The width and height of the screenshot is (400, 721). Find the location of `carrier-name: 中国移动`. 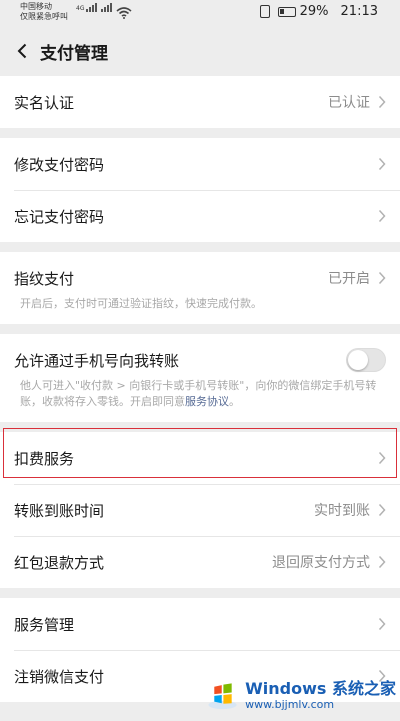

carrier-name: 中国移动 is located at coordinates (36, 6).